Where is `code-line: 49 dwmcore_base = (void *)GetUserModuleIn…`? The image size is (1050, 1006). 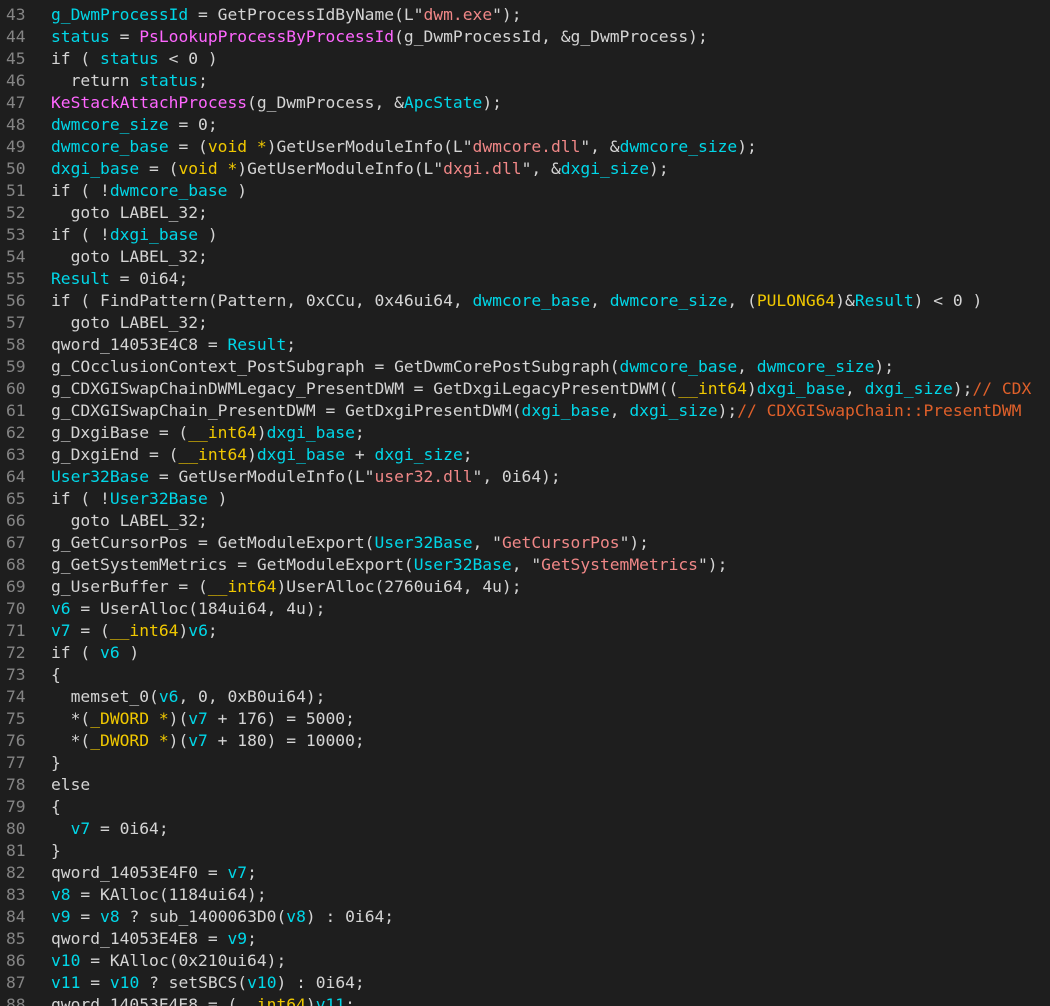 code-line: 49 dwmcore_base = (void *)GetUserModuleIn… is located at coordinates (525, 147).